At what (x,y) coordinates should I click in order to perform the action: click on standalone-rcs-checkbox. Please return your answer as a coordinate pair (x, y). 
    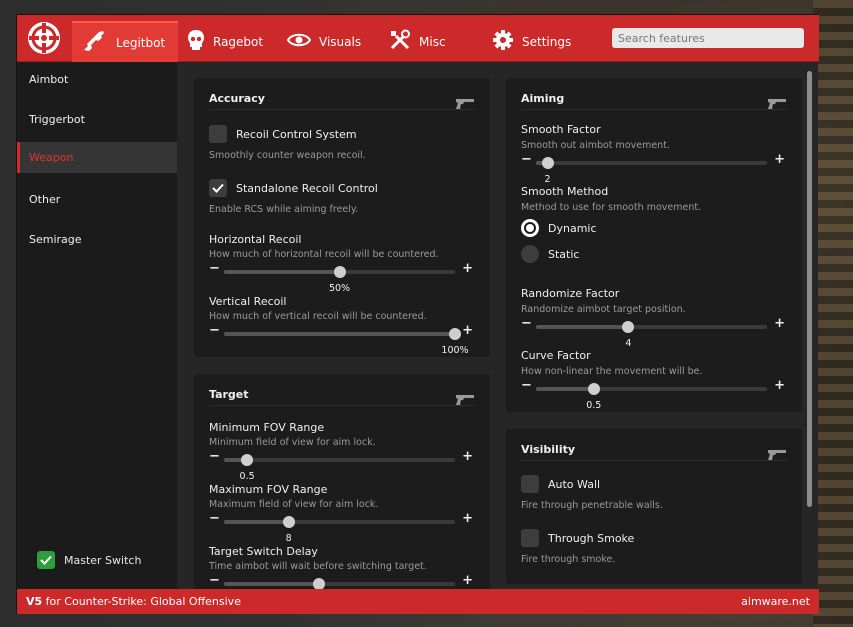
    Looking at the image, I should click on (218, 188).